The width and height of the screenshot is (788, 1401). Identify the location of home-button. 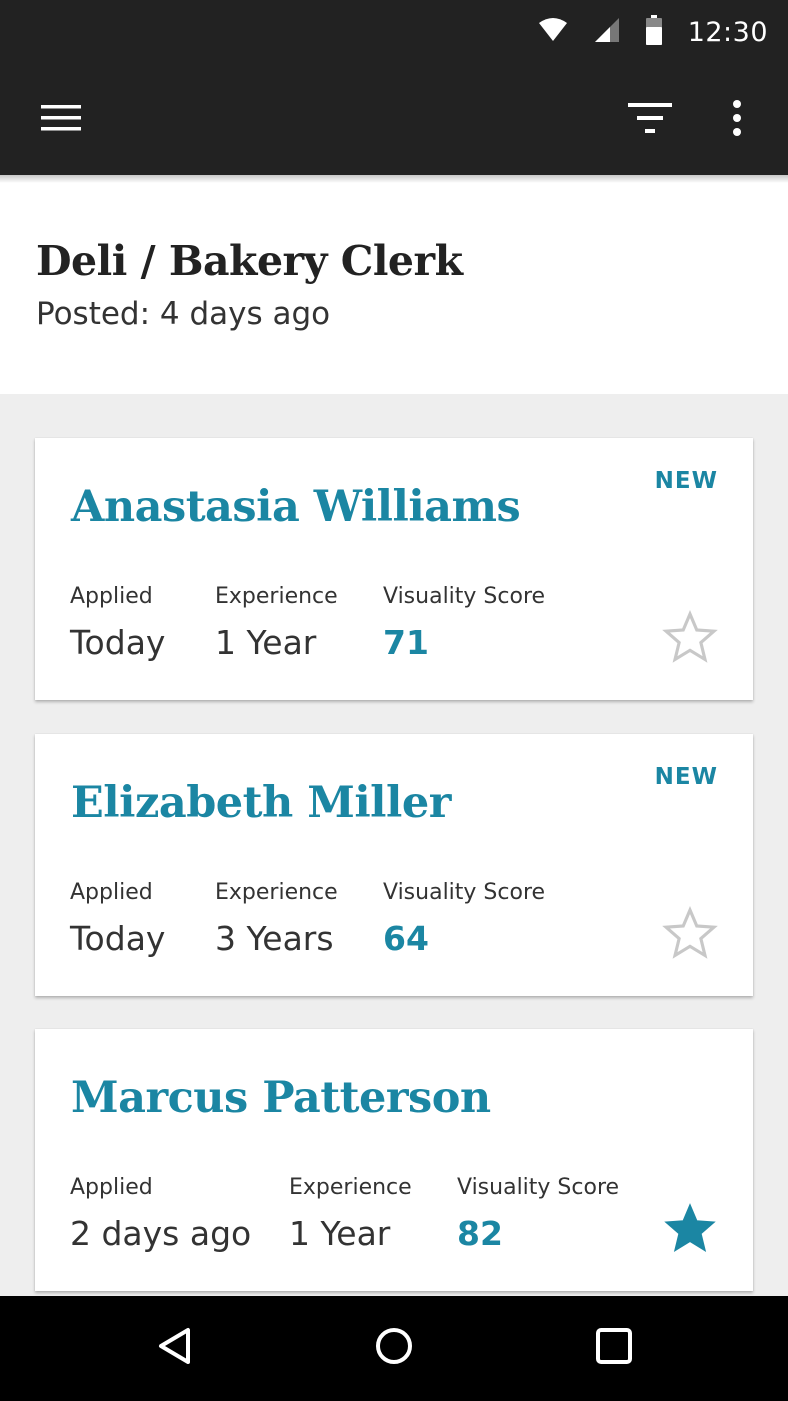
(394, 1348).